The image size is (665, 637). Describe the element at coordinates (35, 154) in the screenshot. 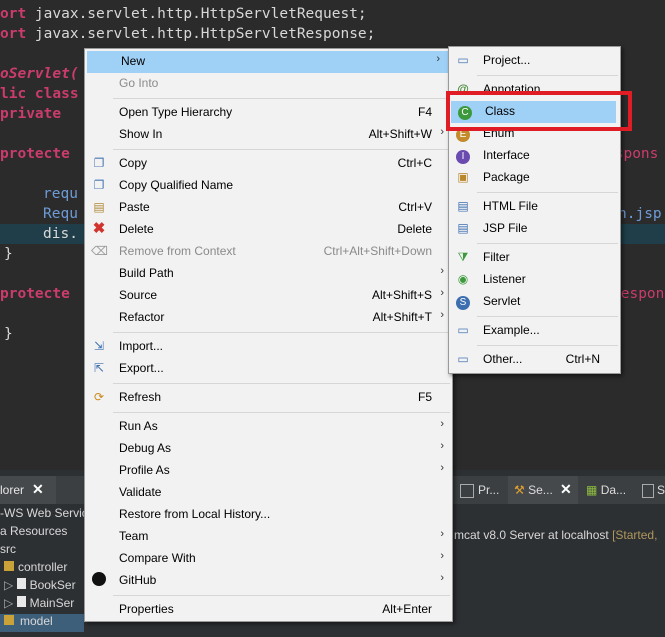

I see `code-line: protecte` at that location.